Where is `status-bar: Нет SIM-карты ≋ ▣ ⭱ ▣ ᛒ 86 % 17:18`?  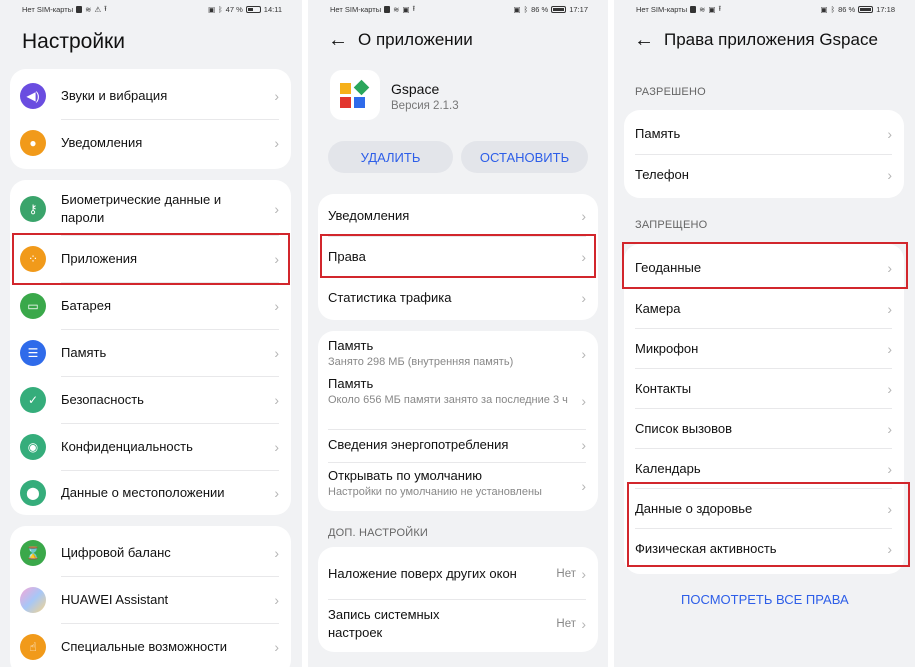
status-bar: Нет SIM-карты ≋ ▣ ⭱ ▣ ᛒ 86 % 17:18 is located at coordinates (764, 9).